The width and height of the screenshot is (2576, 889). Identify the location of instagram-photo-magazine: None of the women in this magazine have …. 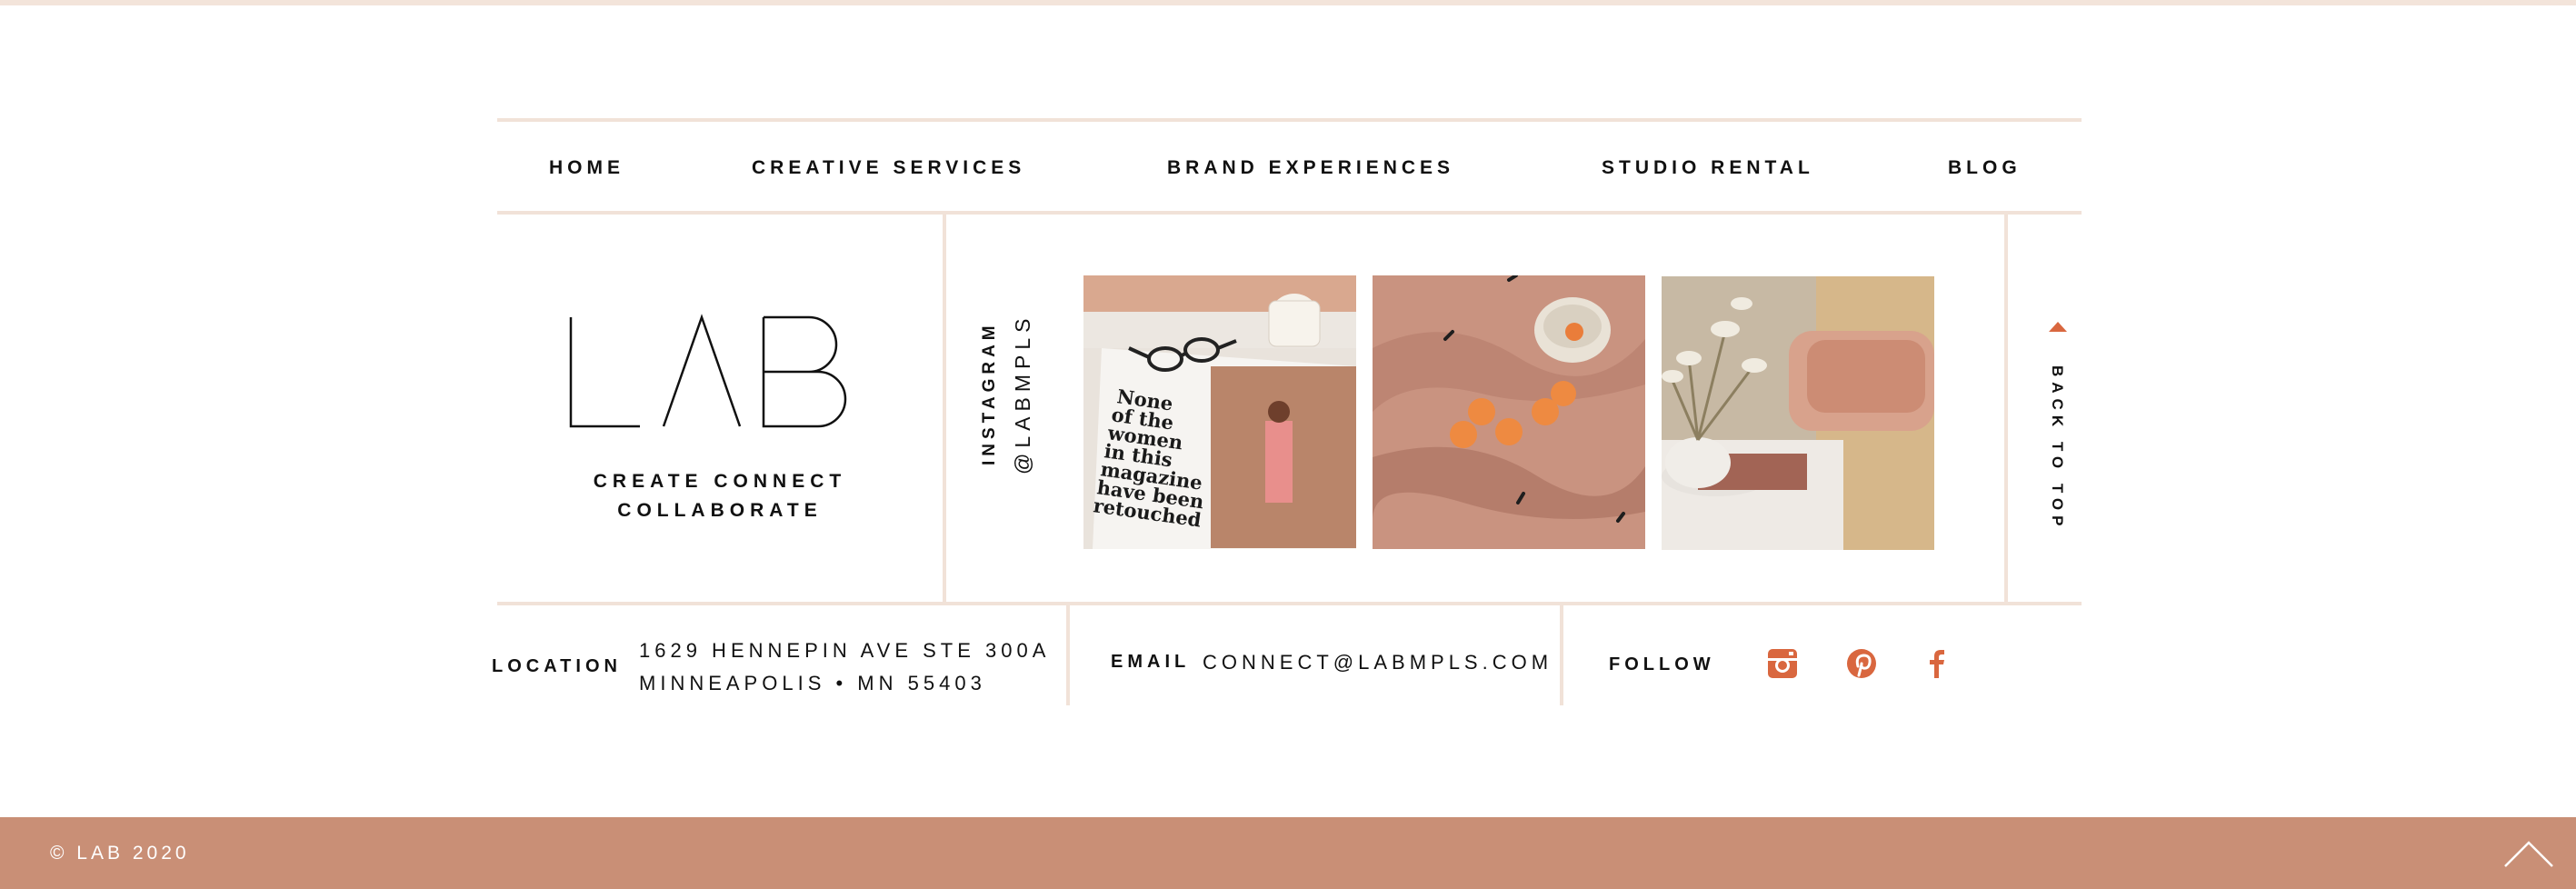
(1219, 412).